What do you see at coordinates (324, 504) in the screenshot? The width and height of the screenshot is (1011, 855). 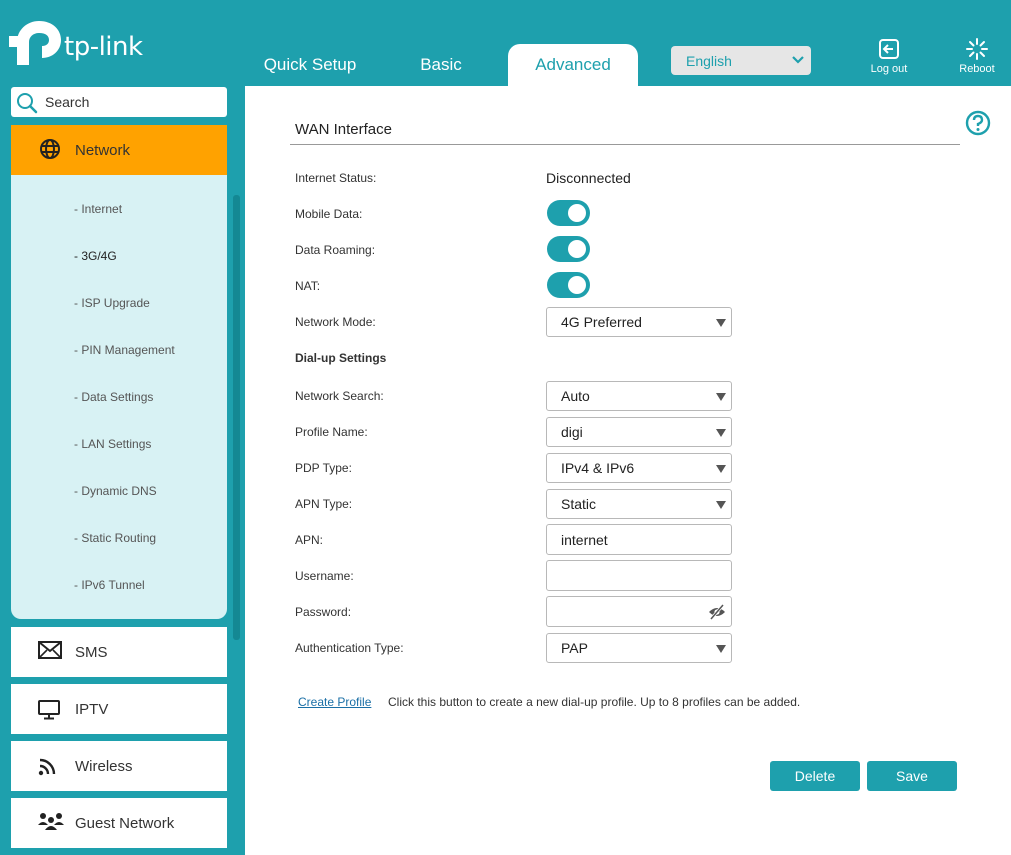 I see `apn-type-label: APN Type:` at bounding box center [324, 504].